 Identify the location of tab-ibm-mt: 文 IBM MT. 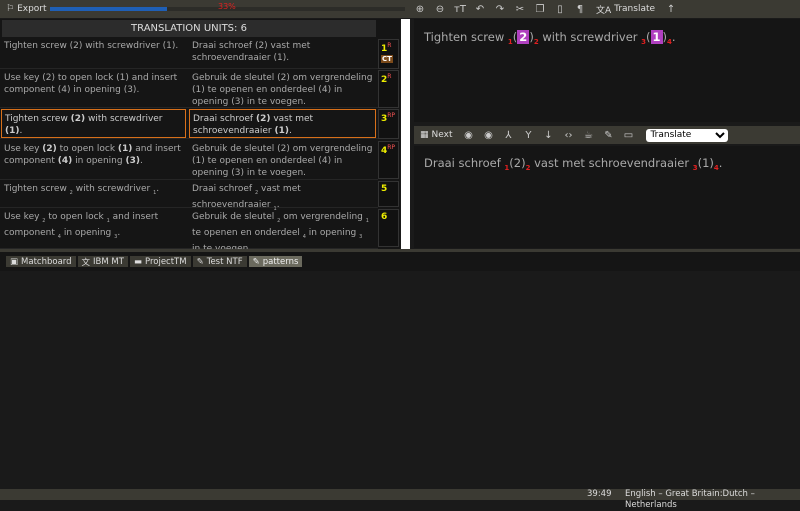
(102, 262).